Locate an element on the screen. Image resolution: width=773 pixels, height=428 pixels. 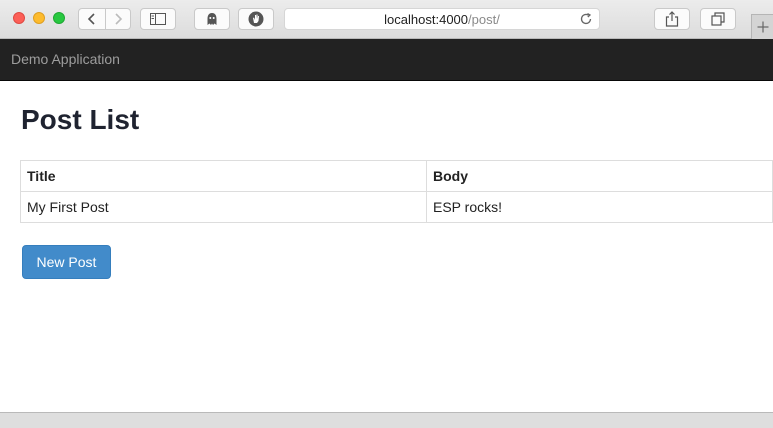
ghostery-icon is located at coordinates (212, 19).